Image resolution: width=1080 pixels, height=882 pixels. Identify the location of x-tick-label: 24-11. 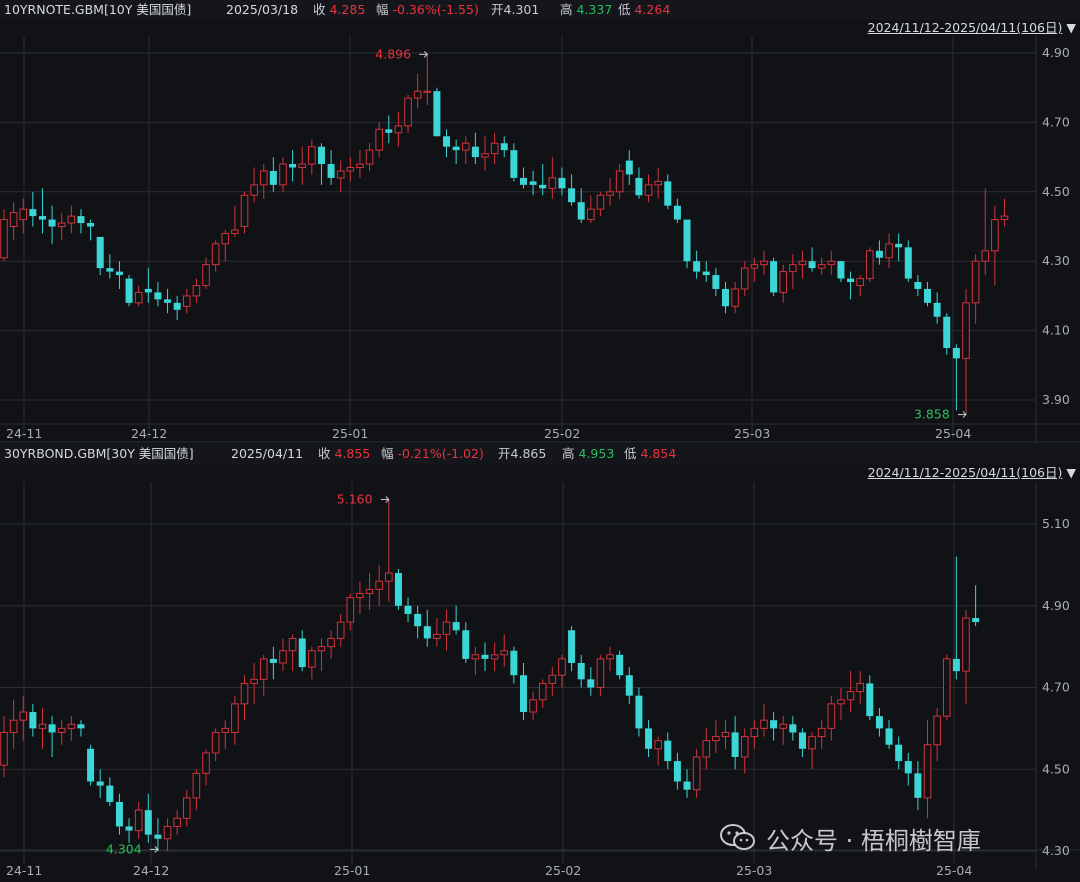
(24, 870).